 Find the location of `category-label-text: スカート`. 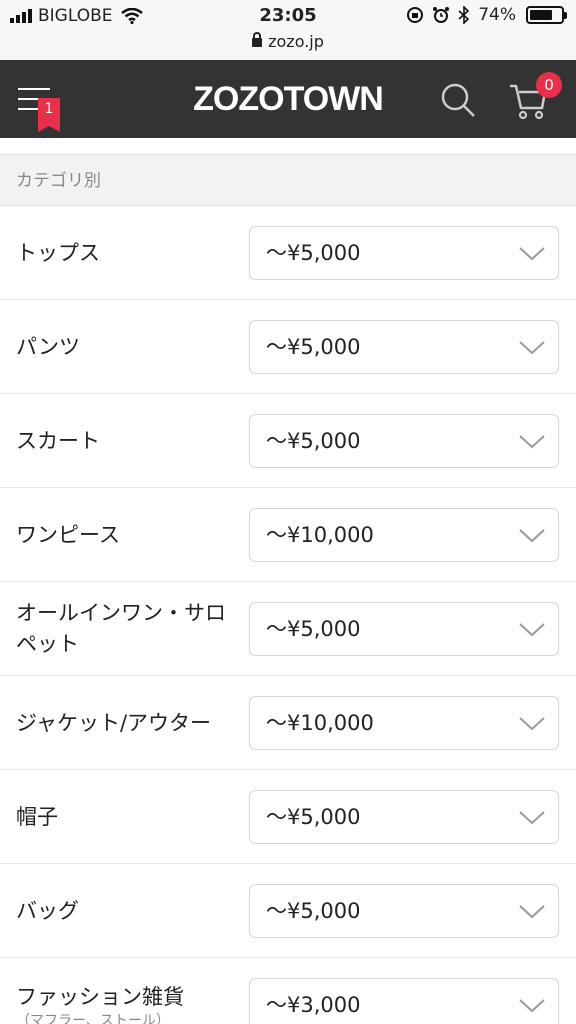

category-label-text: スカート is located at coordinates (58, 440).